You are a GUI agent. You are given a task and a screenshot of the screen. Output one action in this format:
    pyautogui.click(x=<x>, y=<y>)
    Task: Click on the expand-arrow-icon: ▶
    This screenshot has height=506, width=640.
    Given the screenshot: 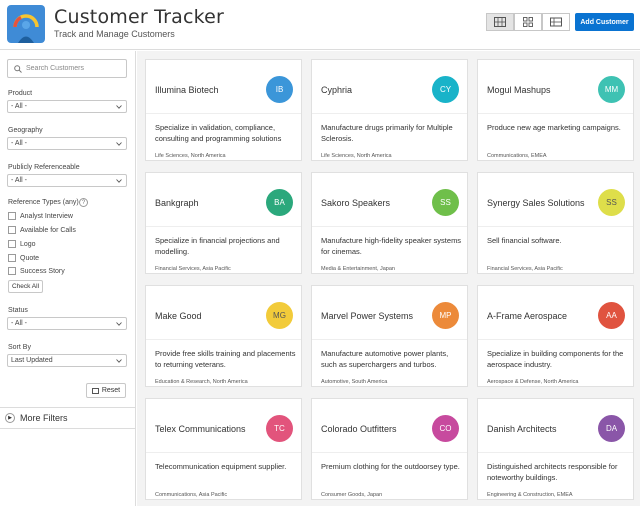 What is the action you would take?
    pyautogui.click(x=10, y=418)
    